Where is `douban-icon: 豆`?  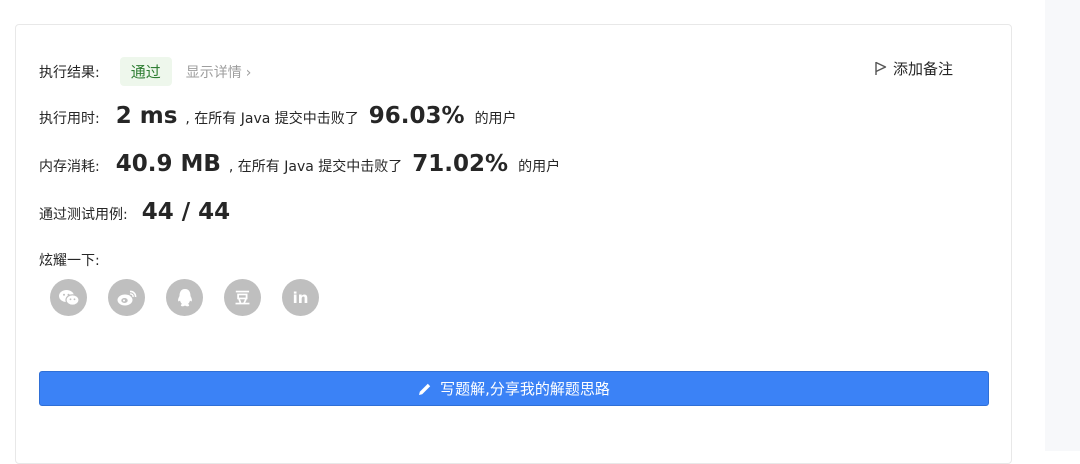
douban-icon: 豆 is located at coordinates (242, 297).